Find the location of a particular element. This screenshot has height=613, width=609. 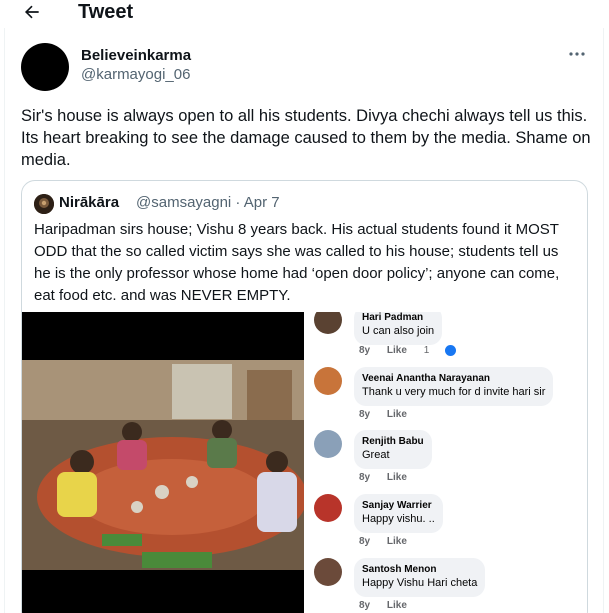

reaction-count-value: 1 is located at coordinates (426, 351).